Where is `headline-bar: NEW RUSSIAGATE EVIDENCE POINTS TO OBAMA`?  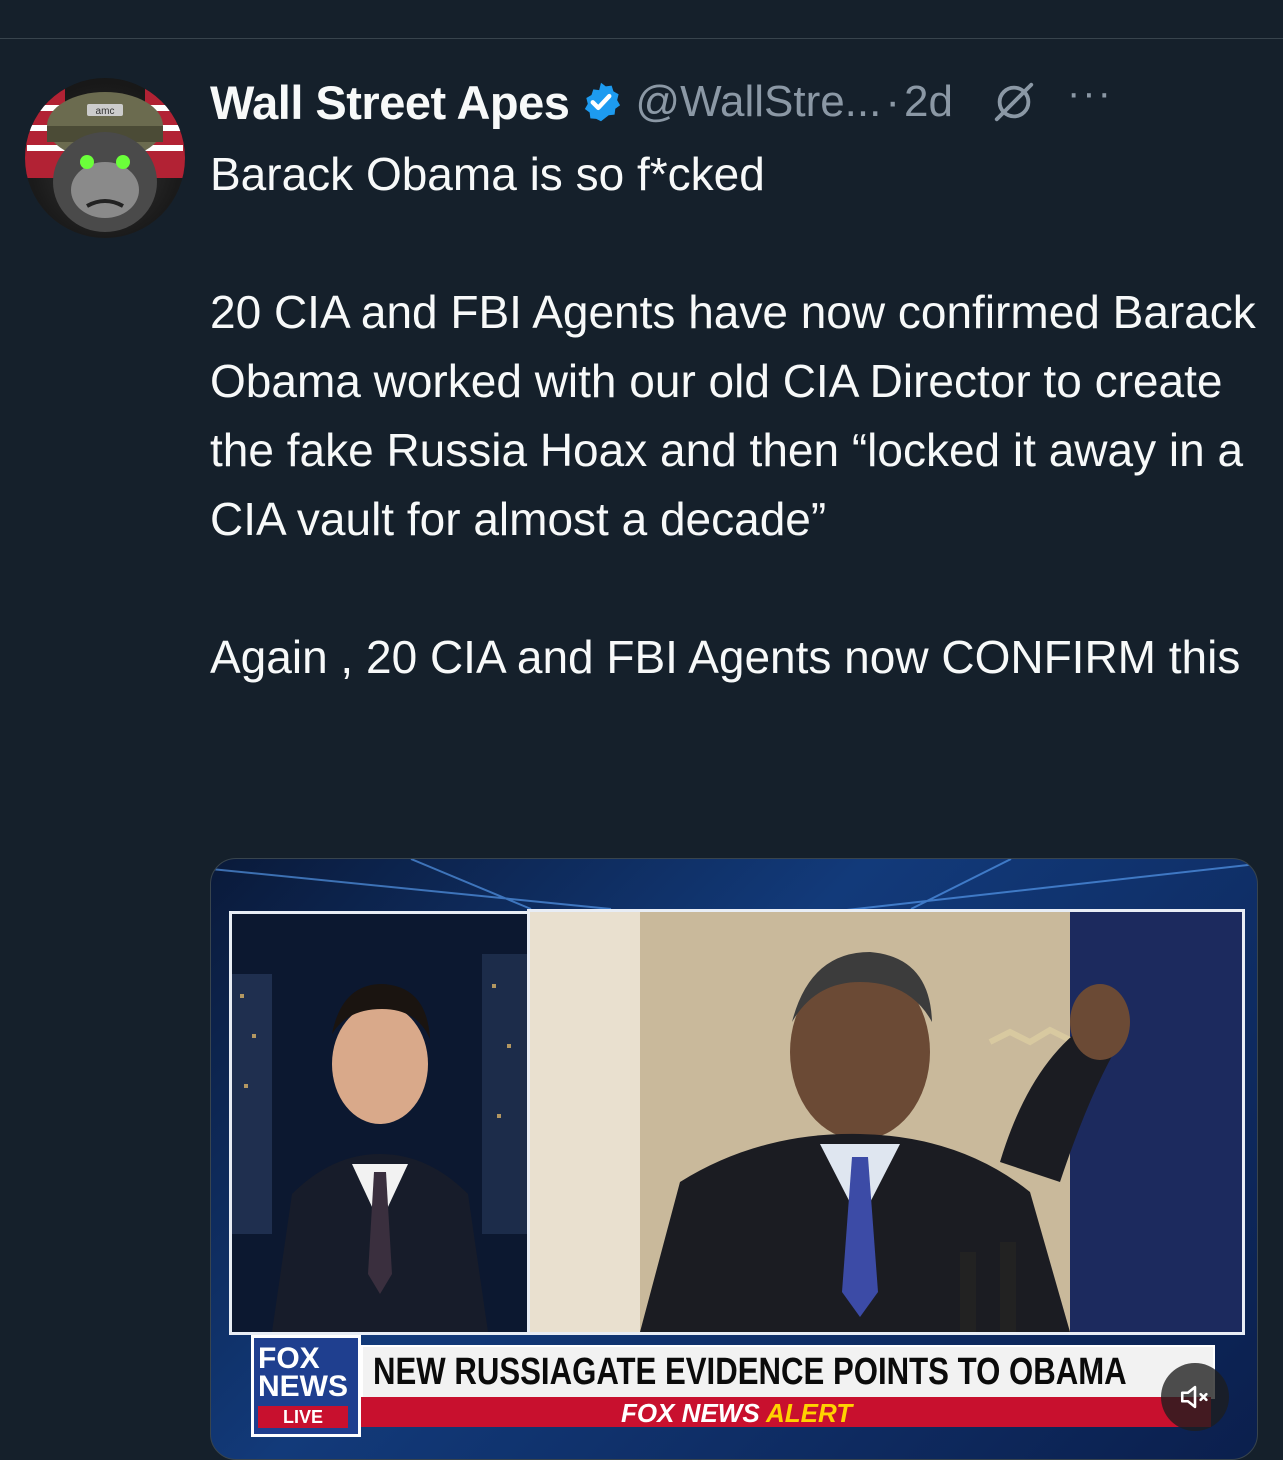 headline-bar: NEW RUSSIAGATE EVIDENCE POINTS TO OBAMA is located at coordinates (788, 1372).